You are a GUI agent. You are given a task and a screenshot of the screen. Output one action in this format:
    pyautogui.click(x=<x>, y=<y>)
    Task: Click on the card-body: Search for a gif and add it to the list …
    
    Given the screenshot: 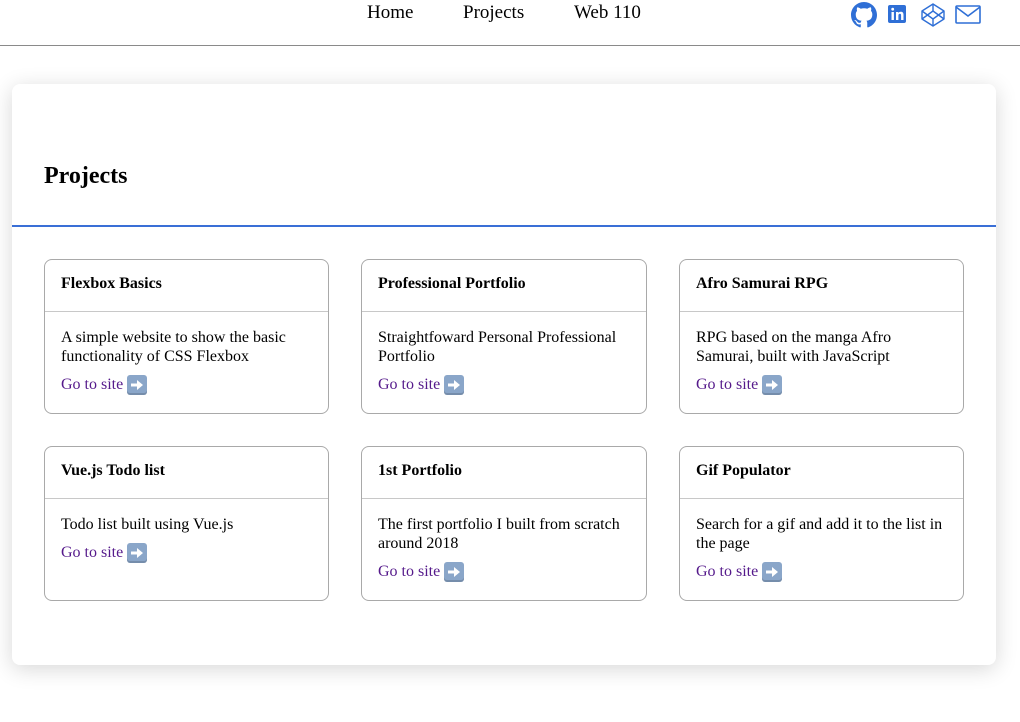 What is the action you would take?
    pyautogui.click(x=821, y=540)
    